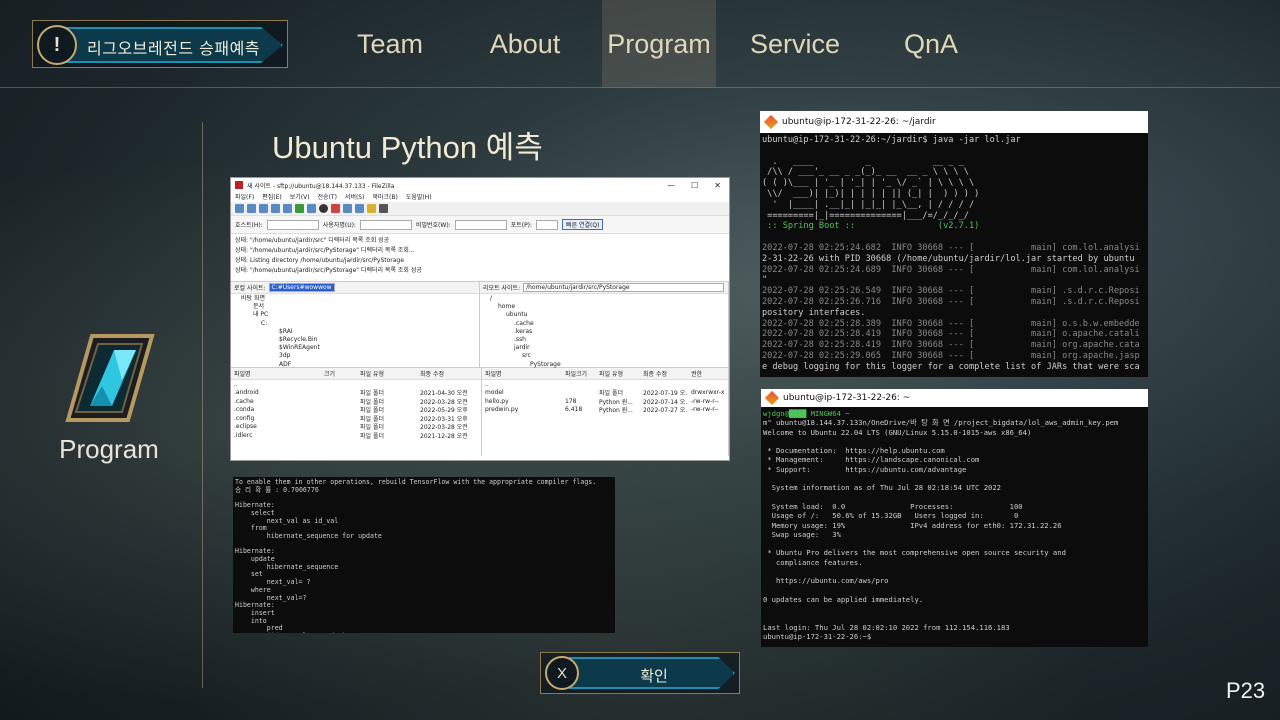  Describe the element at coordinates (390, 44) in the screenshot. I see `nav-item-team: Team` at that location.